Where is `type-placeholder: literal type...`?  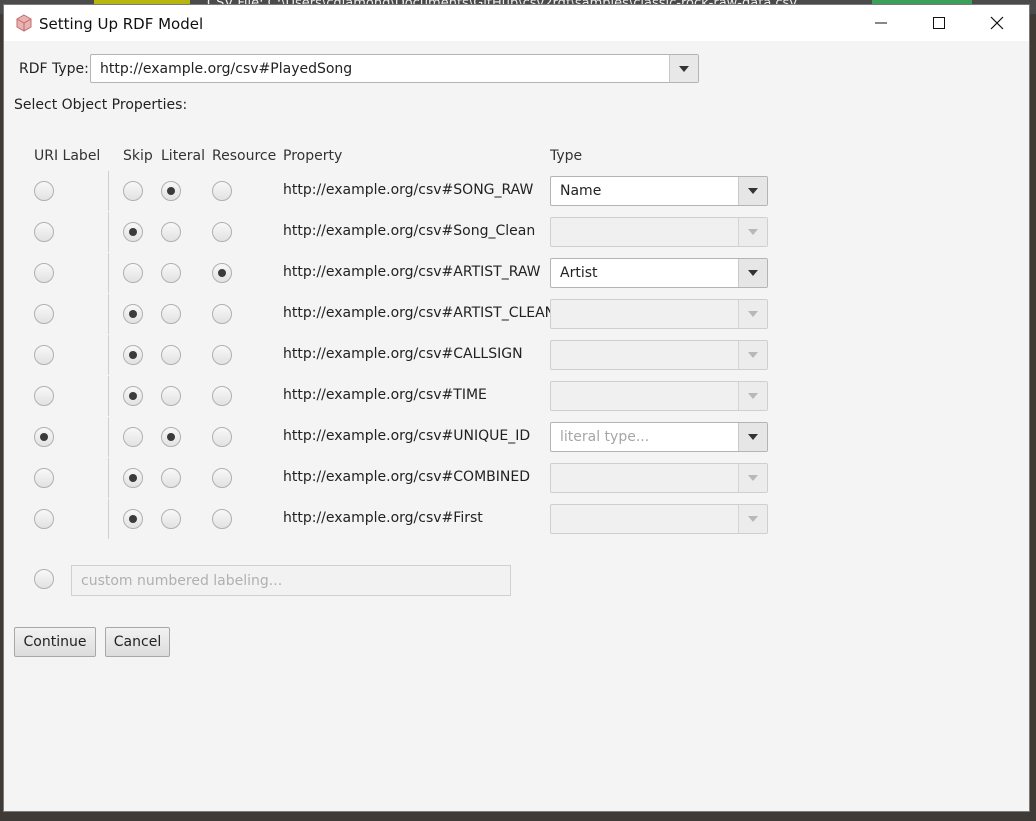 type-placeholder: literal type... is located at coordinates (605, 437).